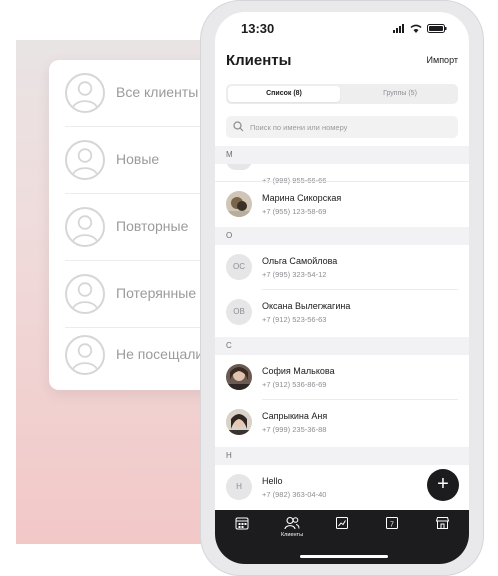  I want to click on wifi-icon, so click(416, 28).